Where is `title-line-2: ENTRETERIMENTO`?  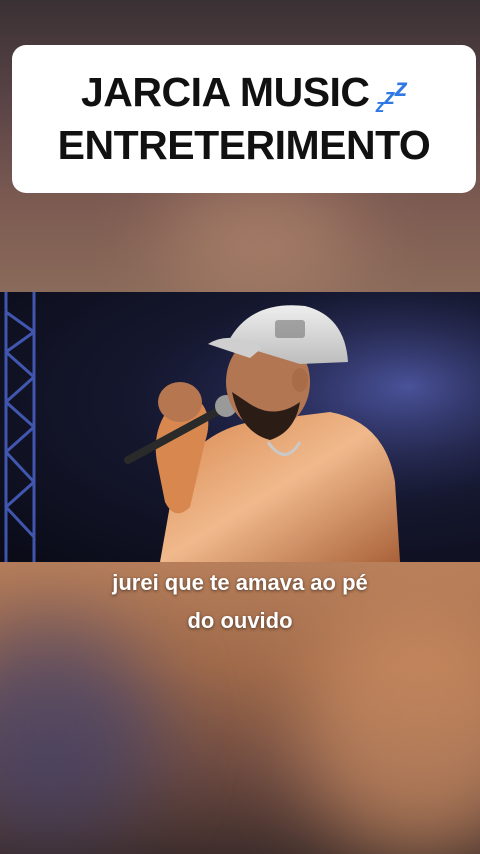
title-line-2: ENTRETERIMENTO is located at coordinates (244, 145).